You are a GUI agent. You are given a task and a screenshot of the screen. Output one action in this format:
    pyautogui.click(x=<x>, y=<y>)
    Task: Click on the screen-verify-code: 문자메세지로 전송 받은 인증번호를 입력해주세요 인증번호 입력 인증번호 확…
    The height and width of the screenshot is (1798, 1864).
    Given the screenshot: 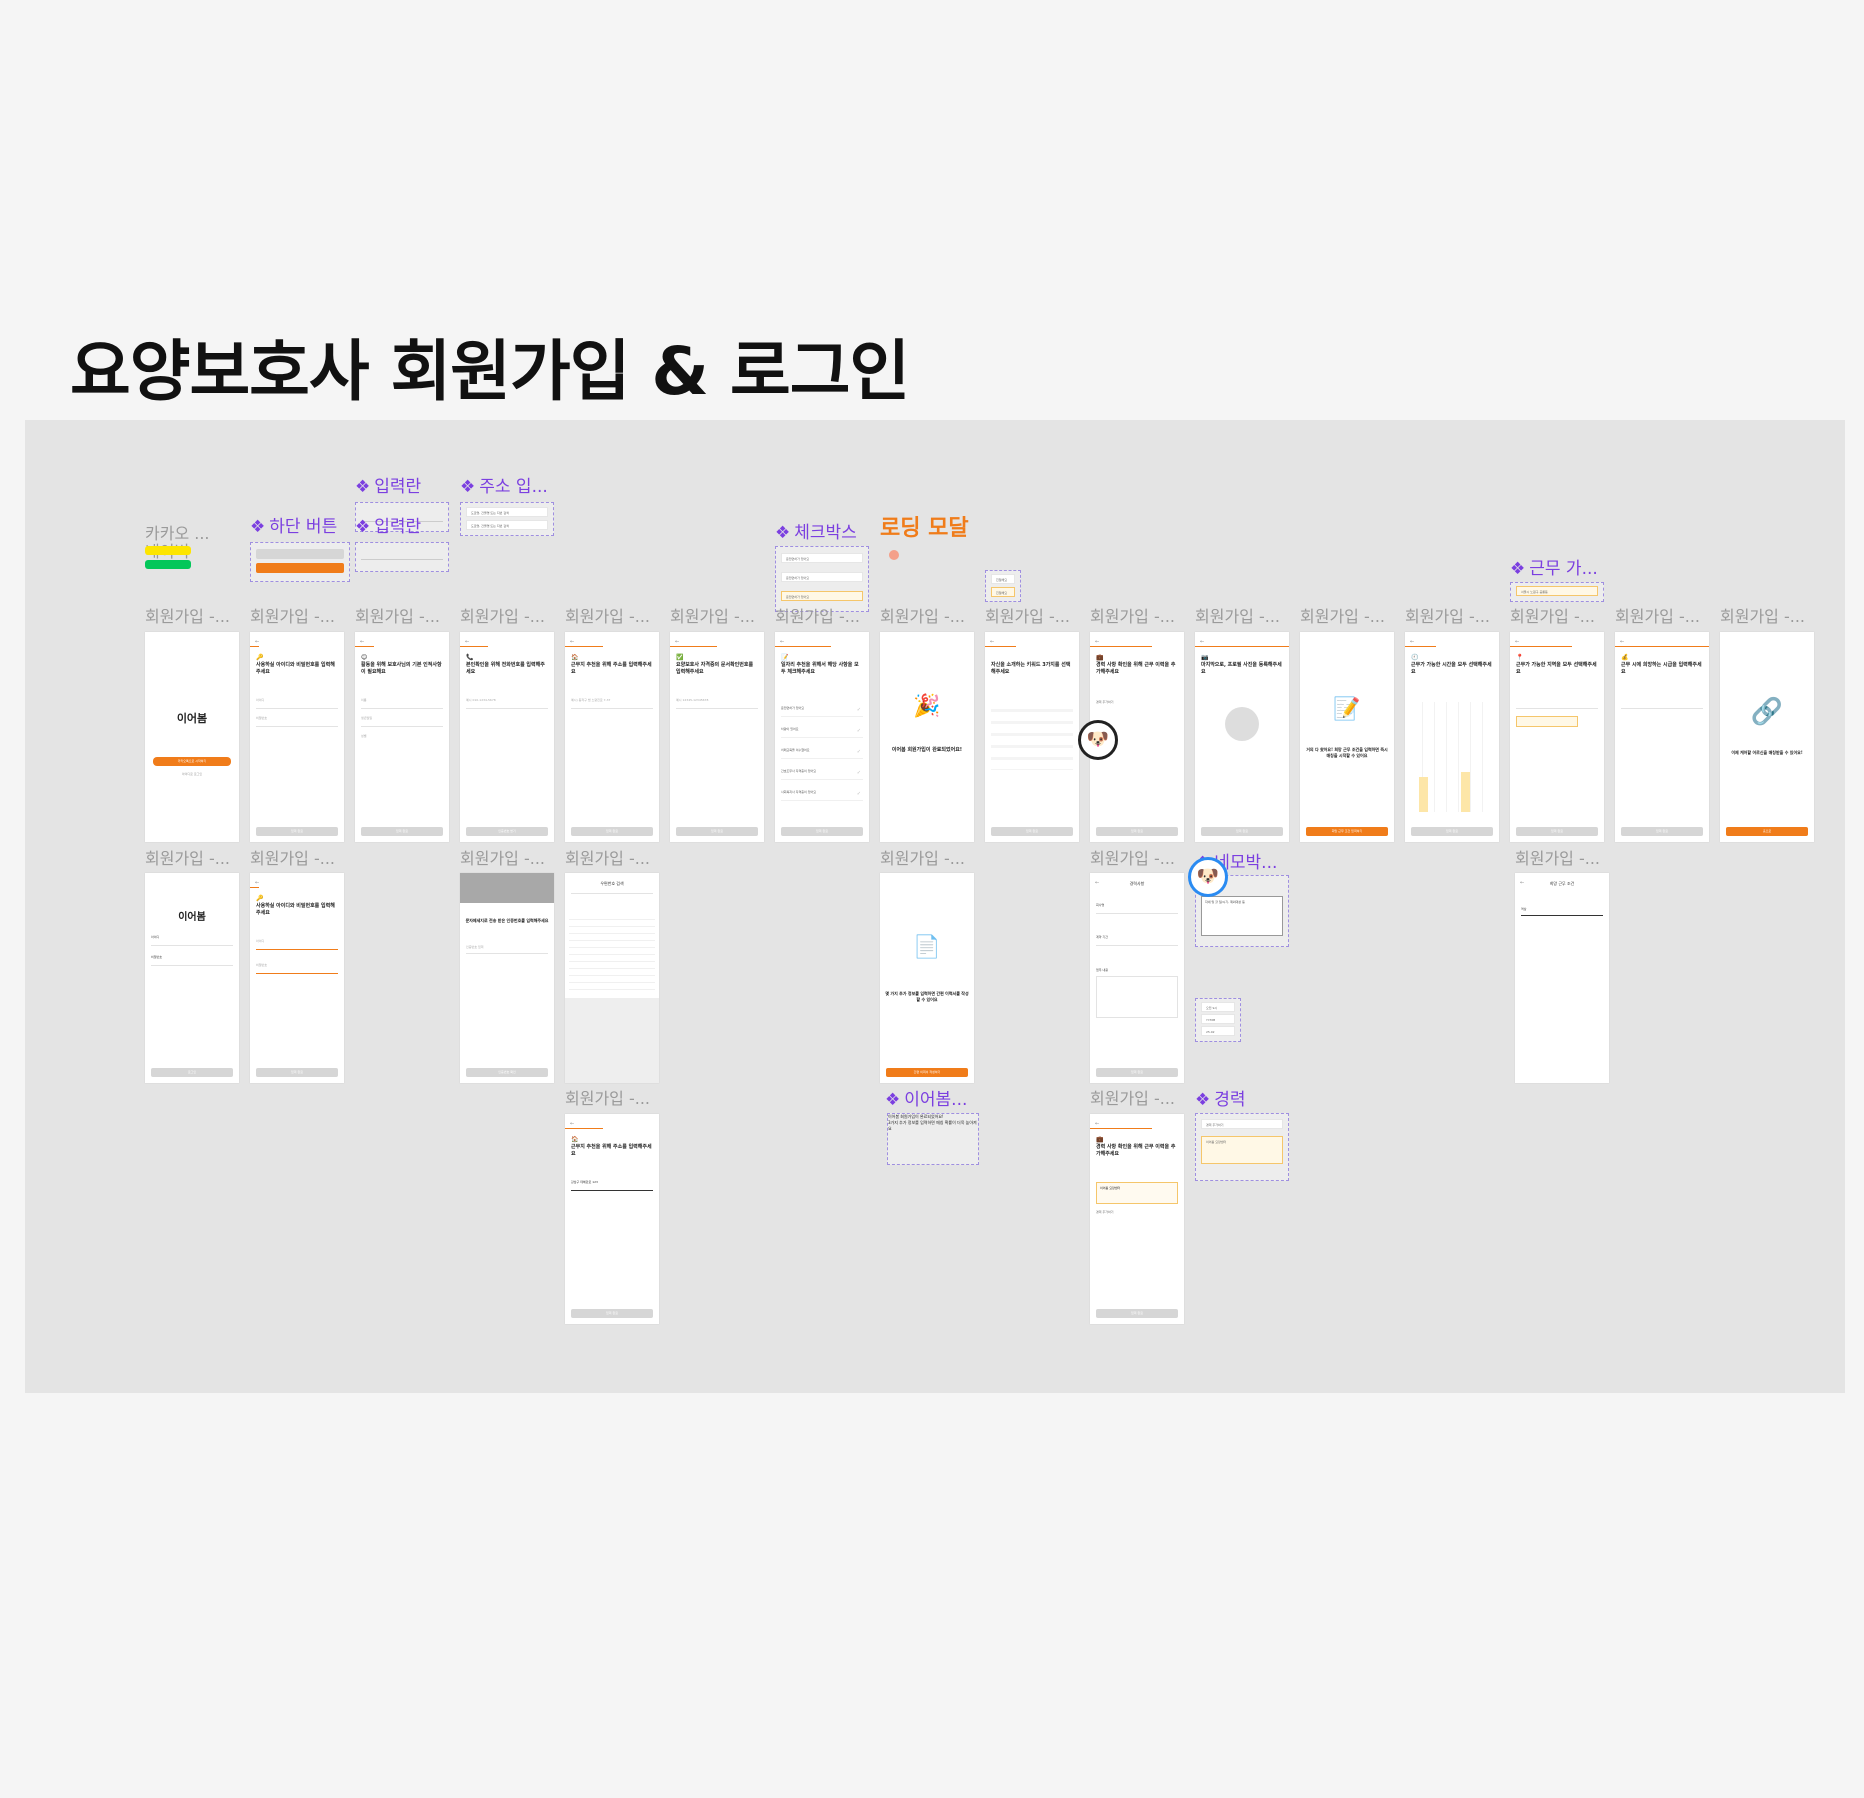 What is the action you would take?
    pyautogui.click(x=507, y=978)
    